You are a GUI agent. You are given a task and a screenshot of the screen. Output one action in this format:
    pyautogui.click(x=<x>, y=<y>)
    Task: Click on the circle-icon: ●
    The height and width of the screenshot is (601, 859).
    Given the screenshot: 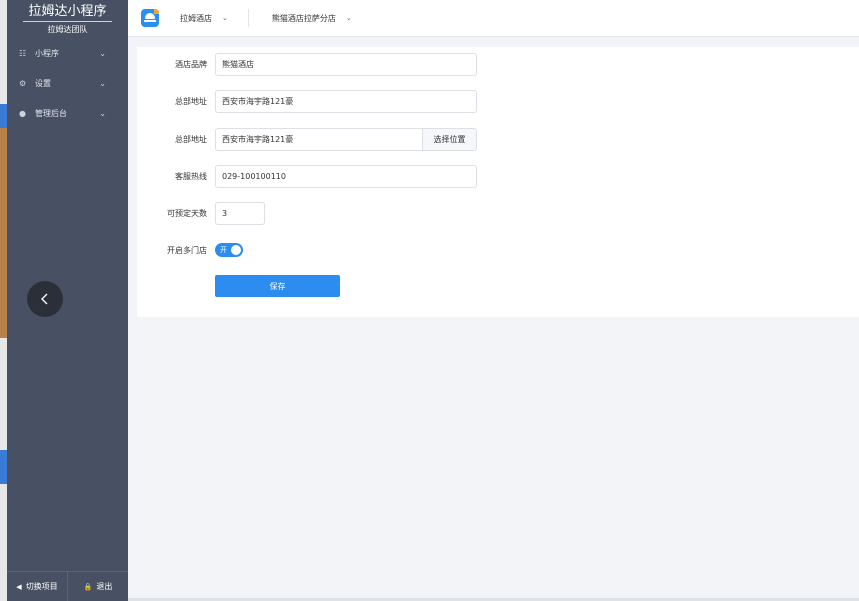 What is the action you would take?
    pyautogui.click(x=22, y=113)
    